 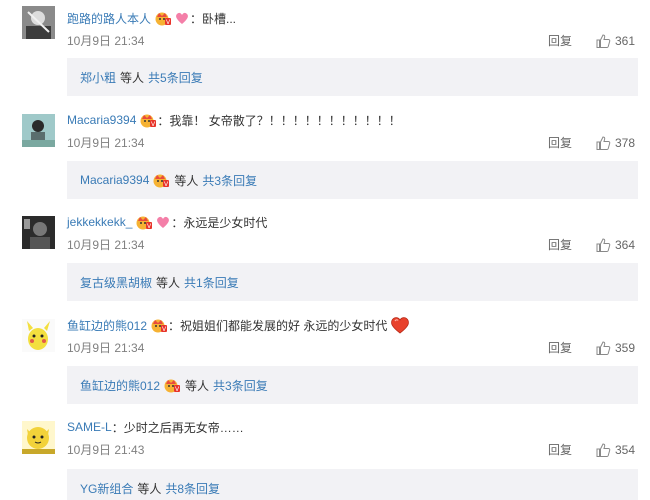 I want to click on comment-text: ：祝姐姐们都能发展的好 永远的少女时代, so click(x=278, y=325).